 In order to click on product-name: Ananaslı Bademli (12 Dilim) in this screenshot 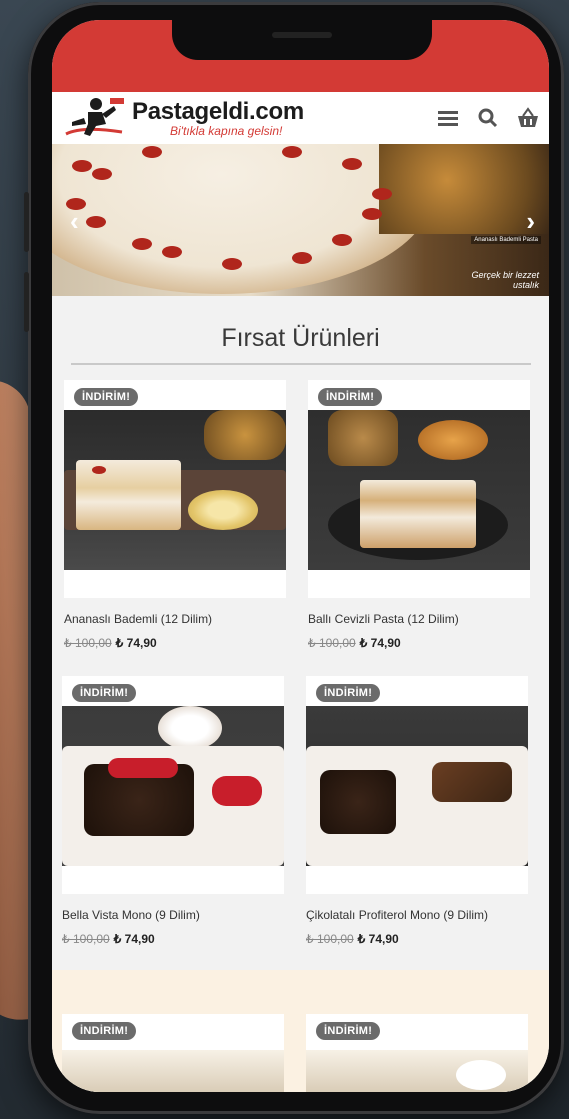, I will do `click(175, 619)`.